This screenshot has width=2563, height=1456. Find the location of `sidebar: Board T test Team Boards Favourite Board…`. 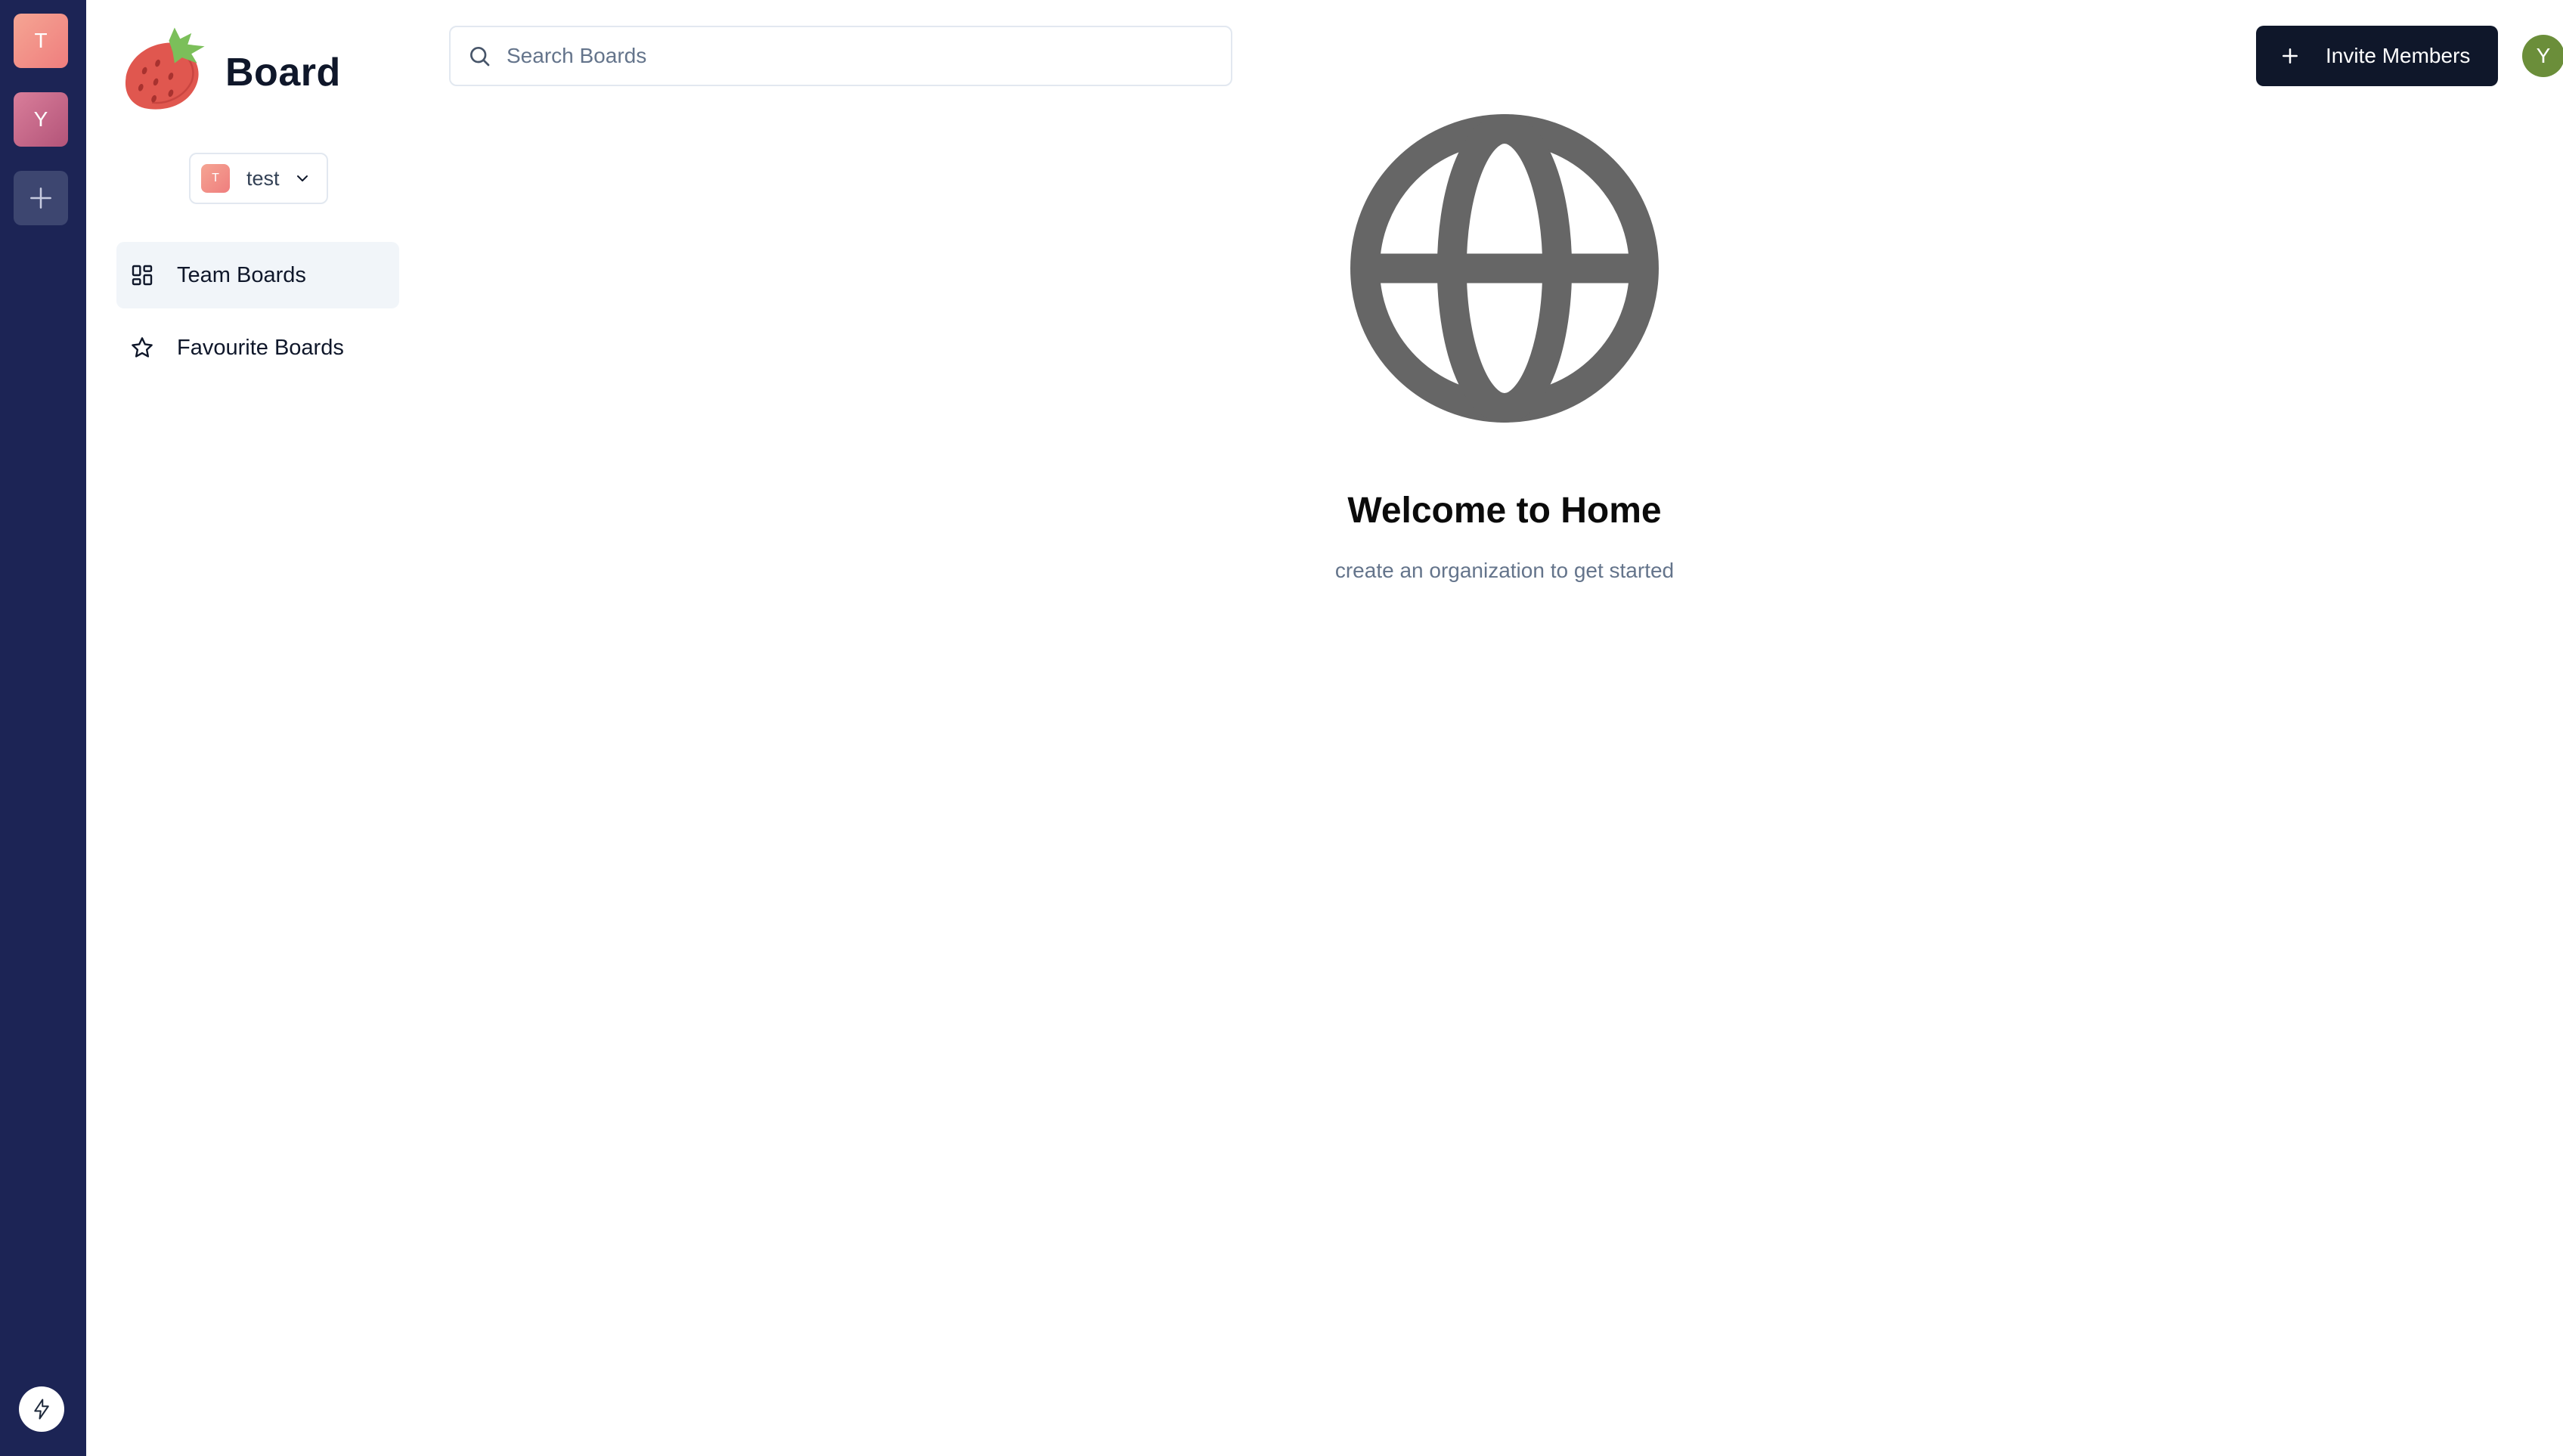

sidebar: Board T test Team Boards Favourite Board… is located at coordinates (252, 728).